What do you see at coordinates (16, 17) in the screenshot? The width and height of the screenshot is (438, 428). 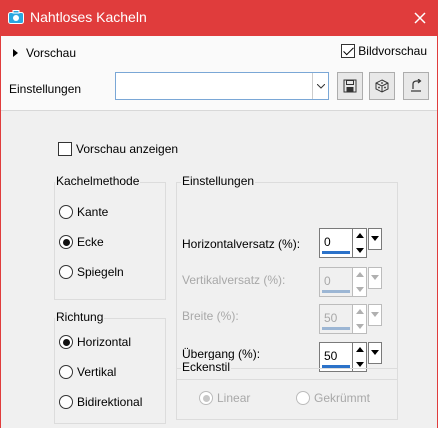 I see `app-icon` at bounding box center [16, 17].